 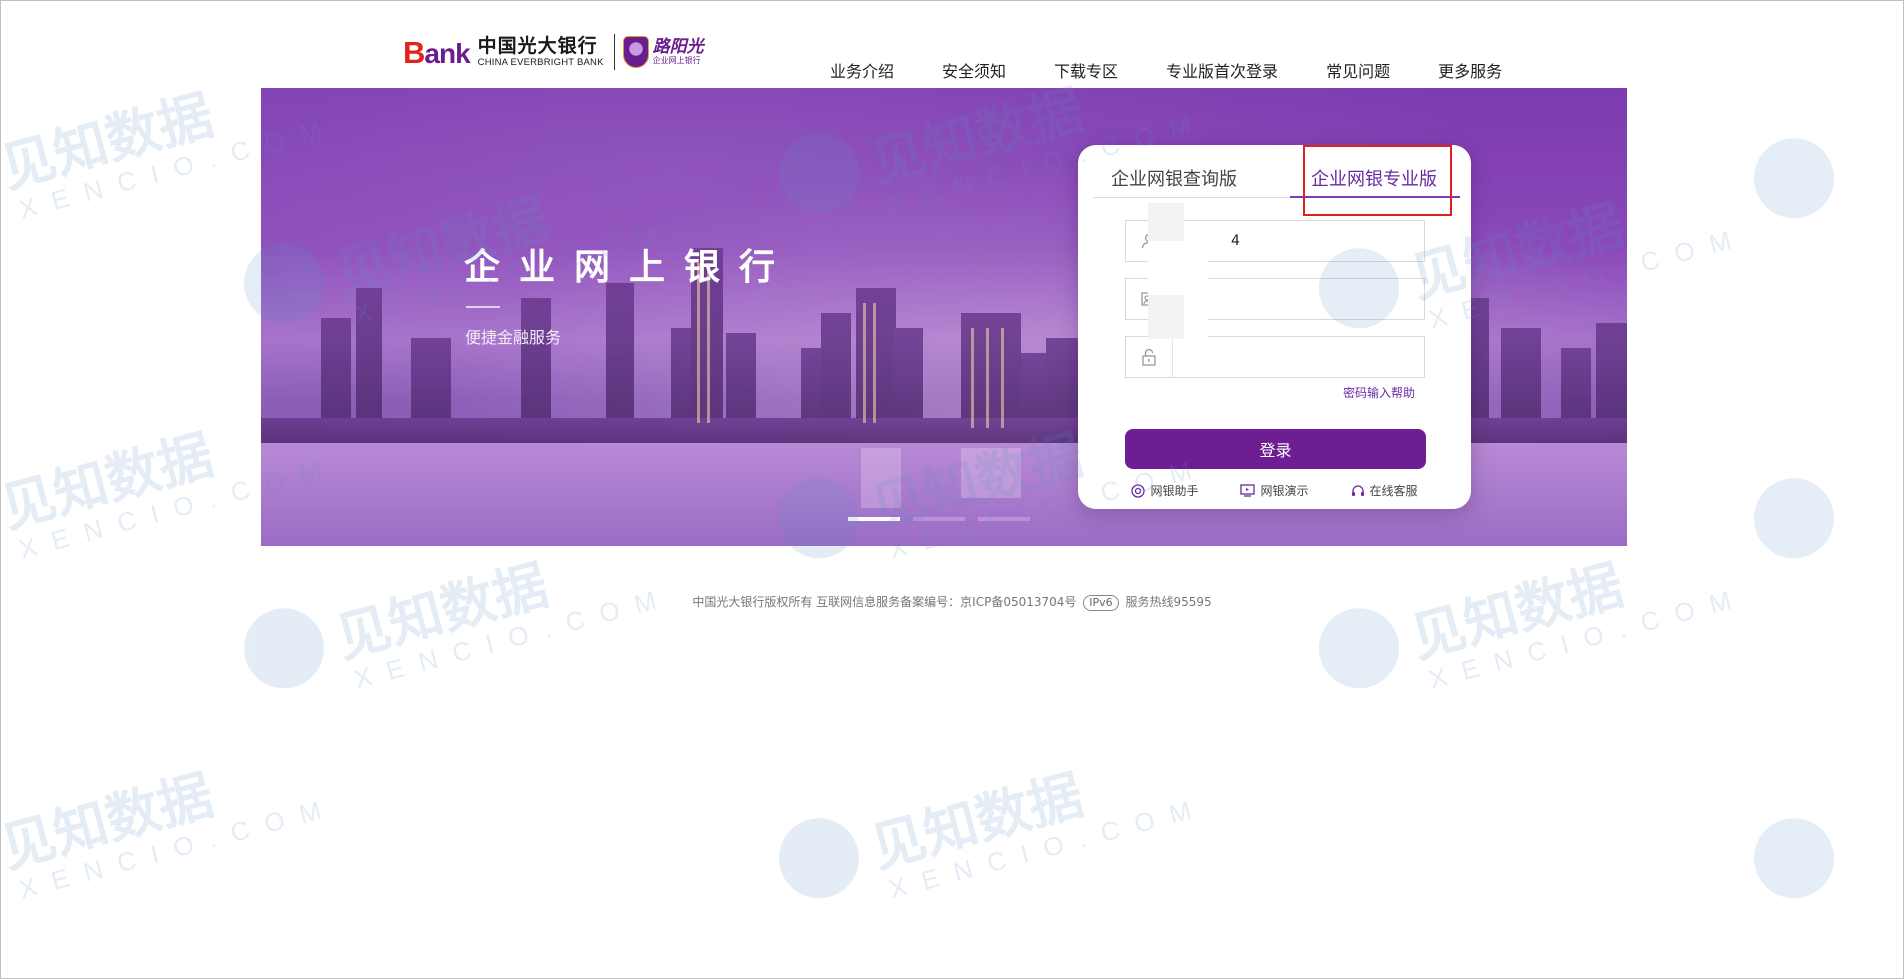 I want to click on nav-more-services: 更多服务, so click(x=1470, y=70).